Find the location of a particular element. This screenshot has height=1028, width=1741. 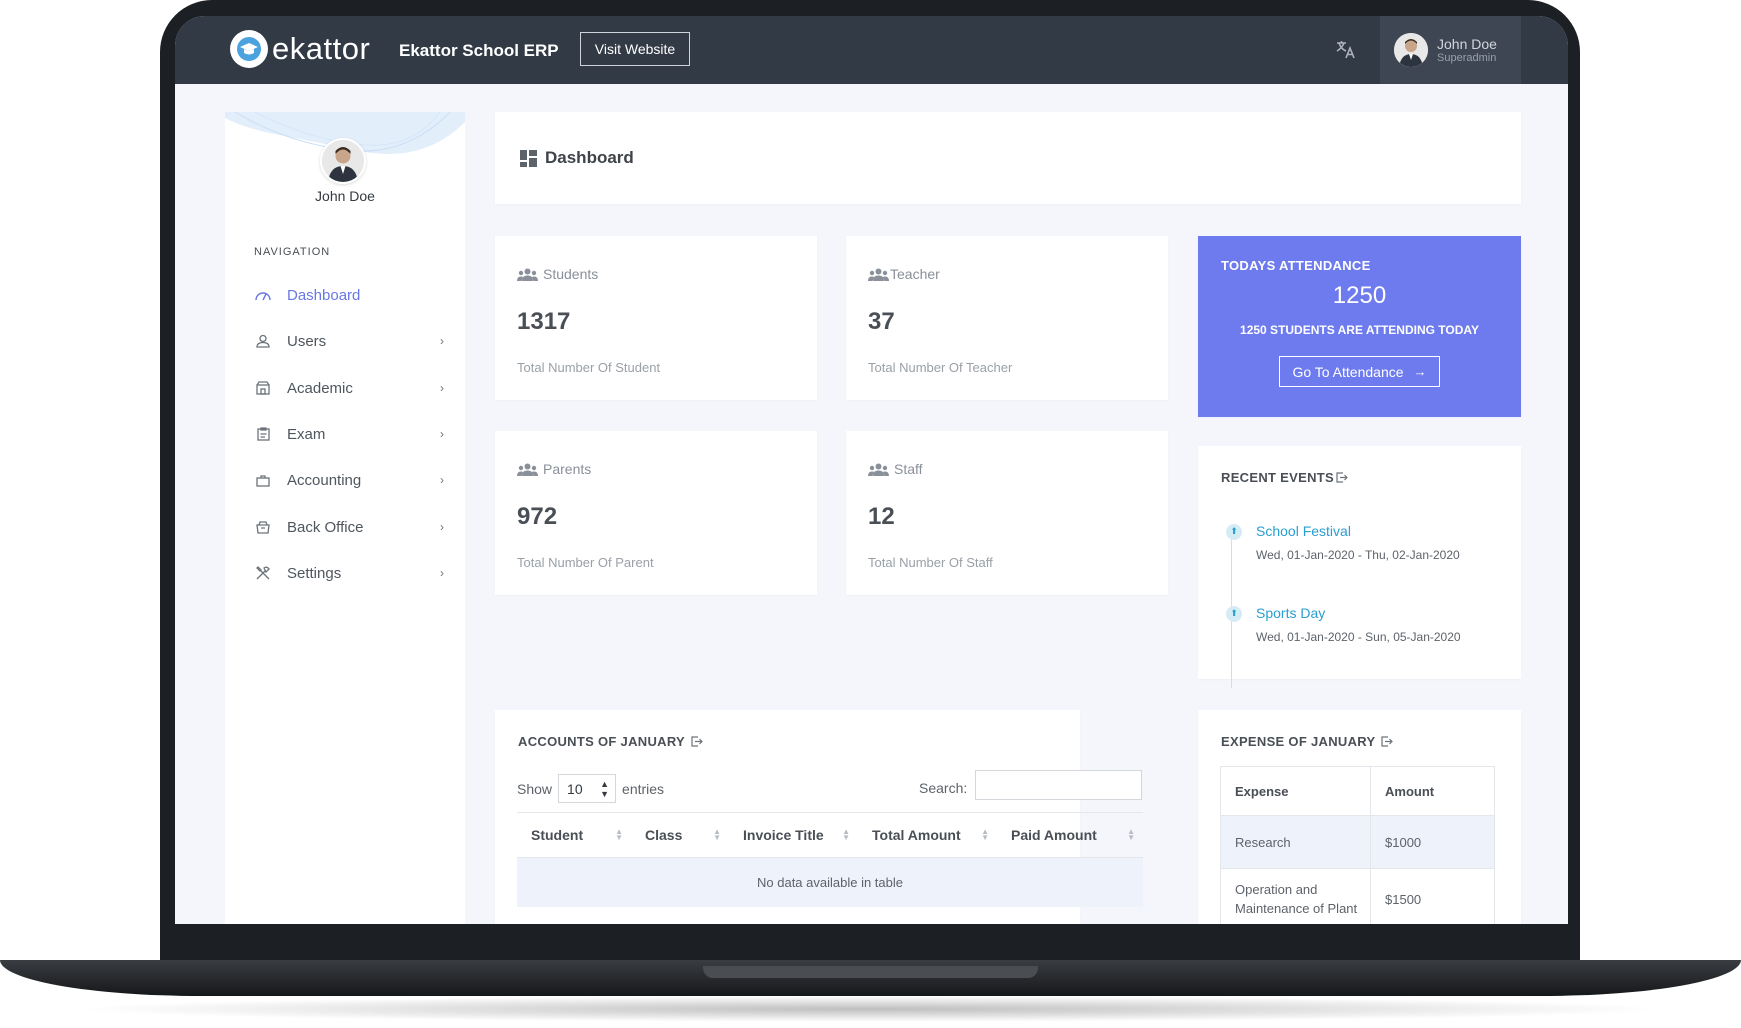

user-menu: John Doe Superadmin is located at coordinates (1450, 50).